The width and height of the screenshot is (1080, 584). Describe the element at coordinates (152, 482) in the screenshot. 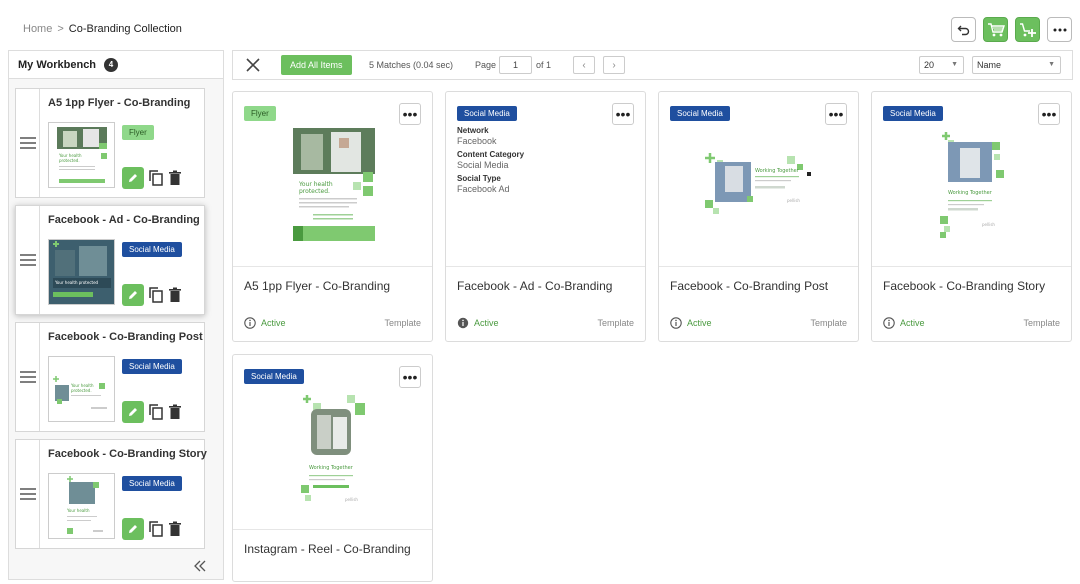

I see `workbench-item-tag: Social Media` at that location.